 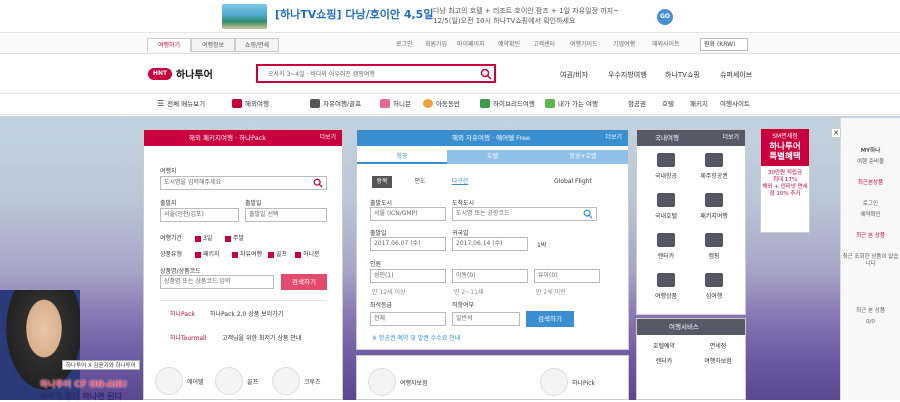 I want to click on type-honeymoon: 허니문, so click(x=307, y=253).